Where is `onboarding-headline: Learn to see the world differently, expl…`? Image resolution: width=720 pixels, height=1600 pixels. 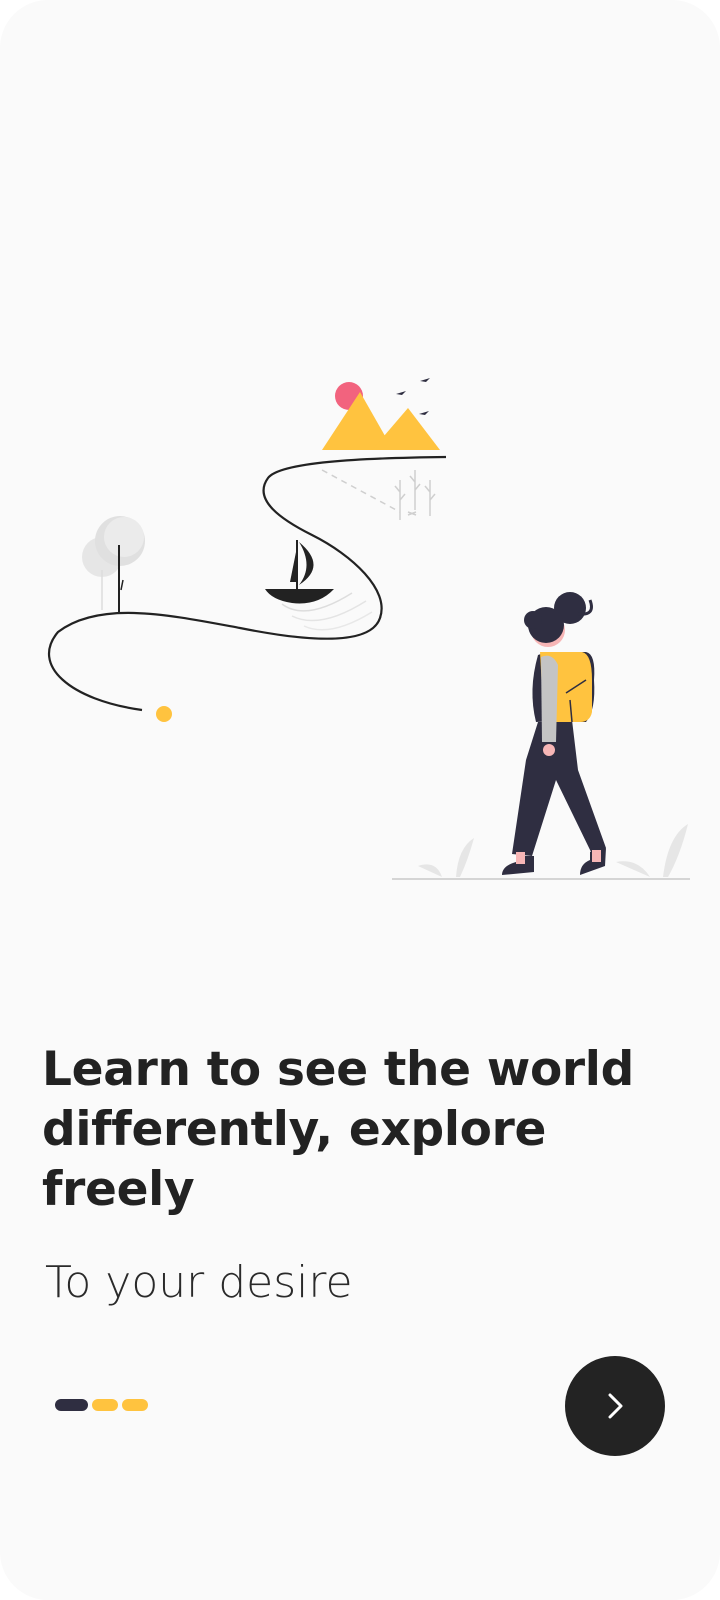 onboarding-headline: Learn to see the world differently, expl… is located at coordinates (338, 1129).